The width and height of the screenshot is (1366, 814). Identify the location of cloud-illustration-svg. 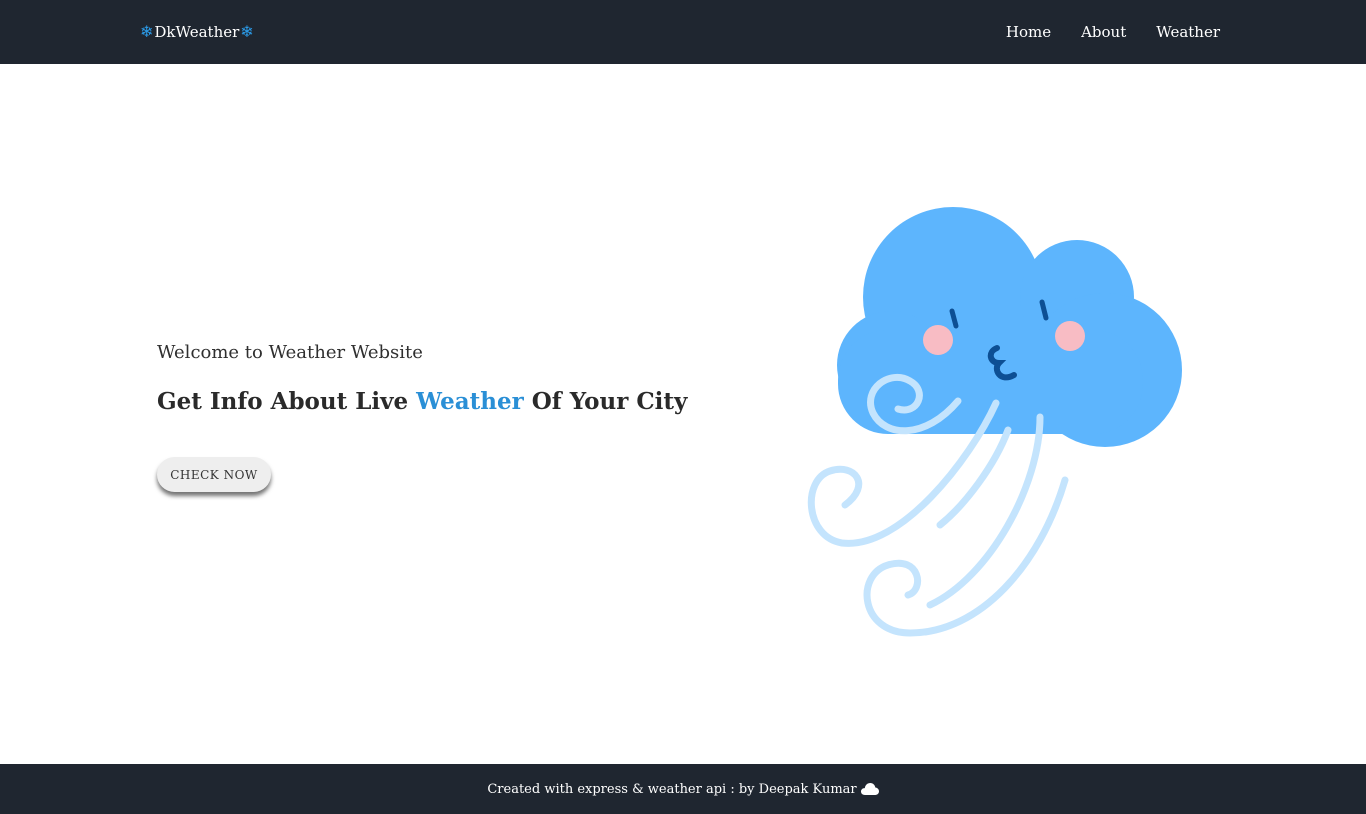
(994, 422).